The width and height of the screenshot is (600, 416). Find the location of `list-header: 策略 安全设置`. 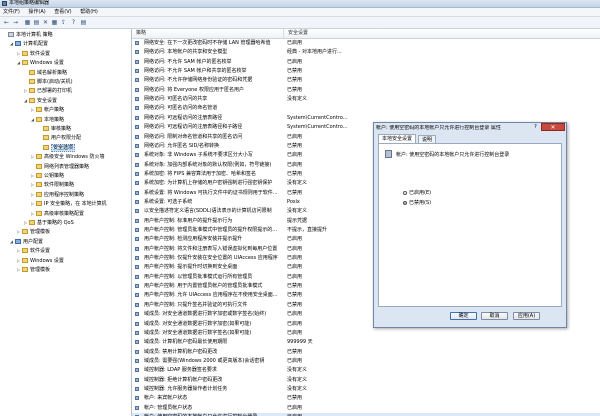

list-header: 策略 安全设置 is located at coordinates (366, 34).